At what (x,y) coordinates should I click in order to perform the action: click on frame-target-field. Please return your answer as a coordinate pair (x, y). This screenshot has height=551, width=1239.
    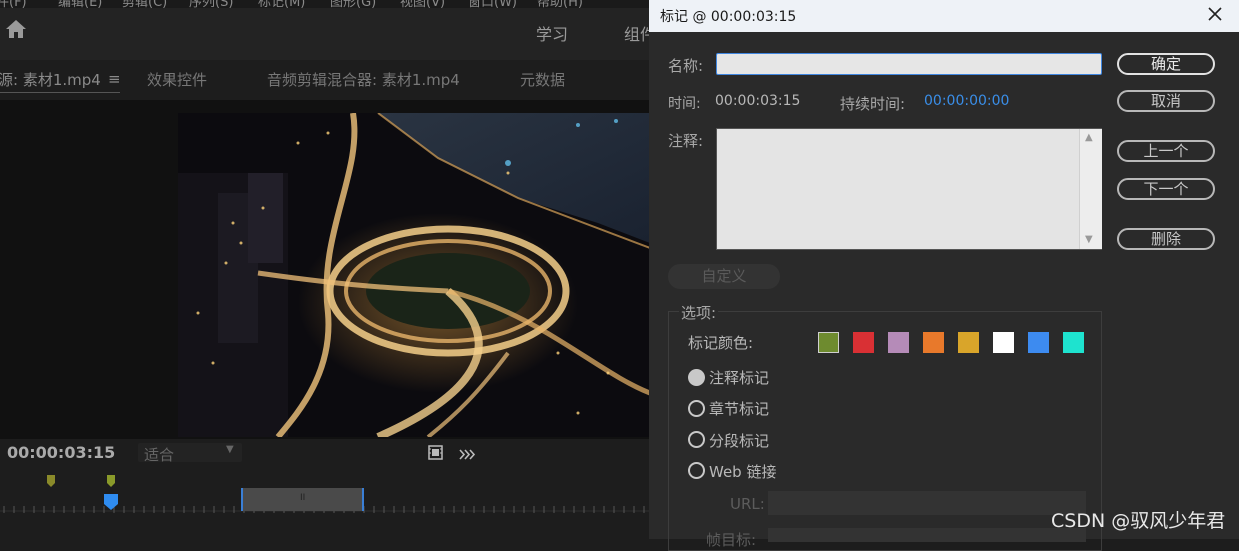
    Looking at the image, I should click on (927, 535).